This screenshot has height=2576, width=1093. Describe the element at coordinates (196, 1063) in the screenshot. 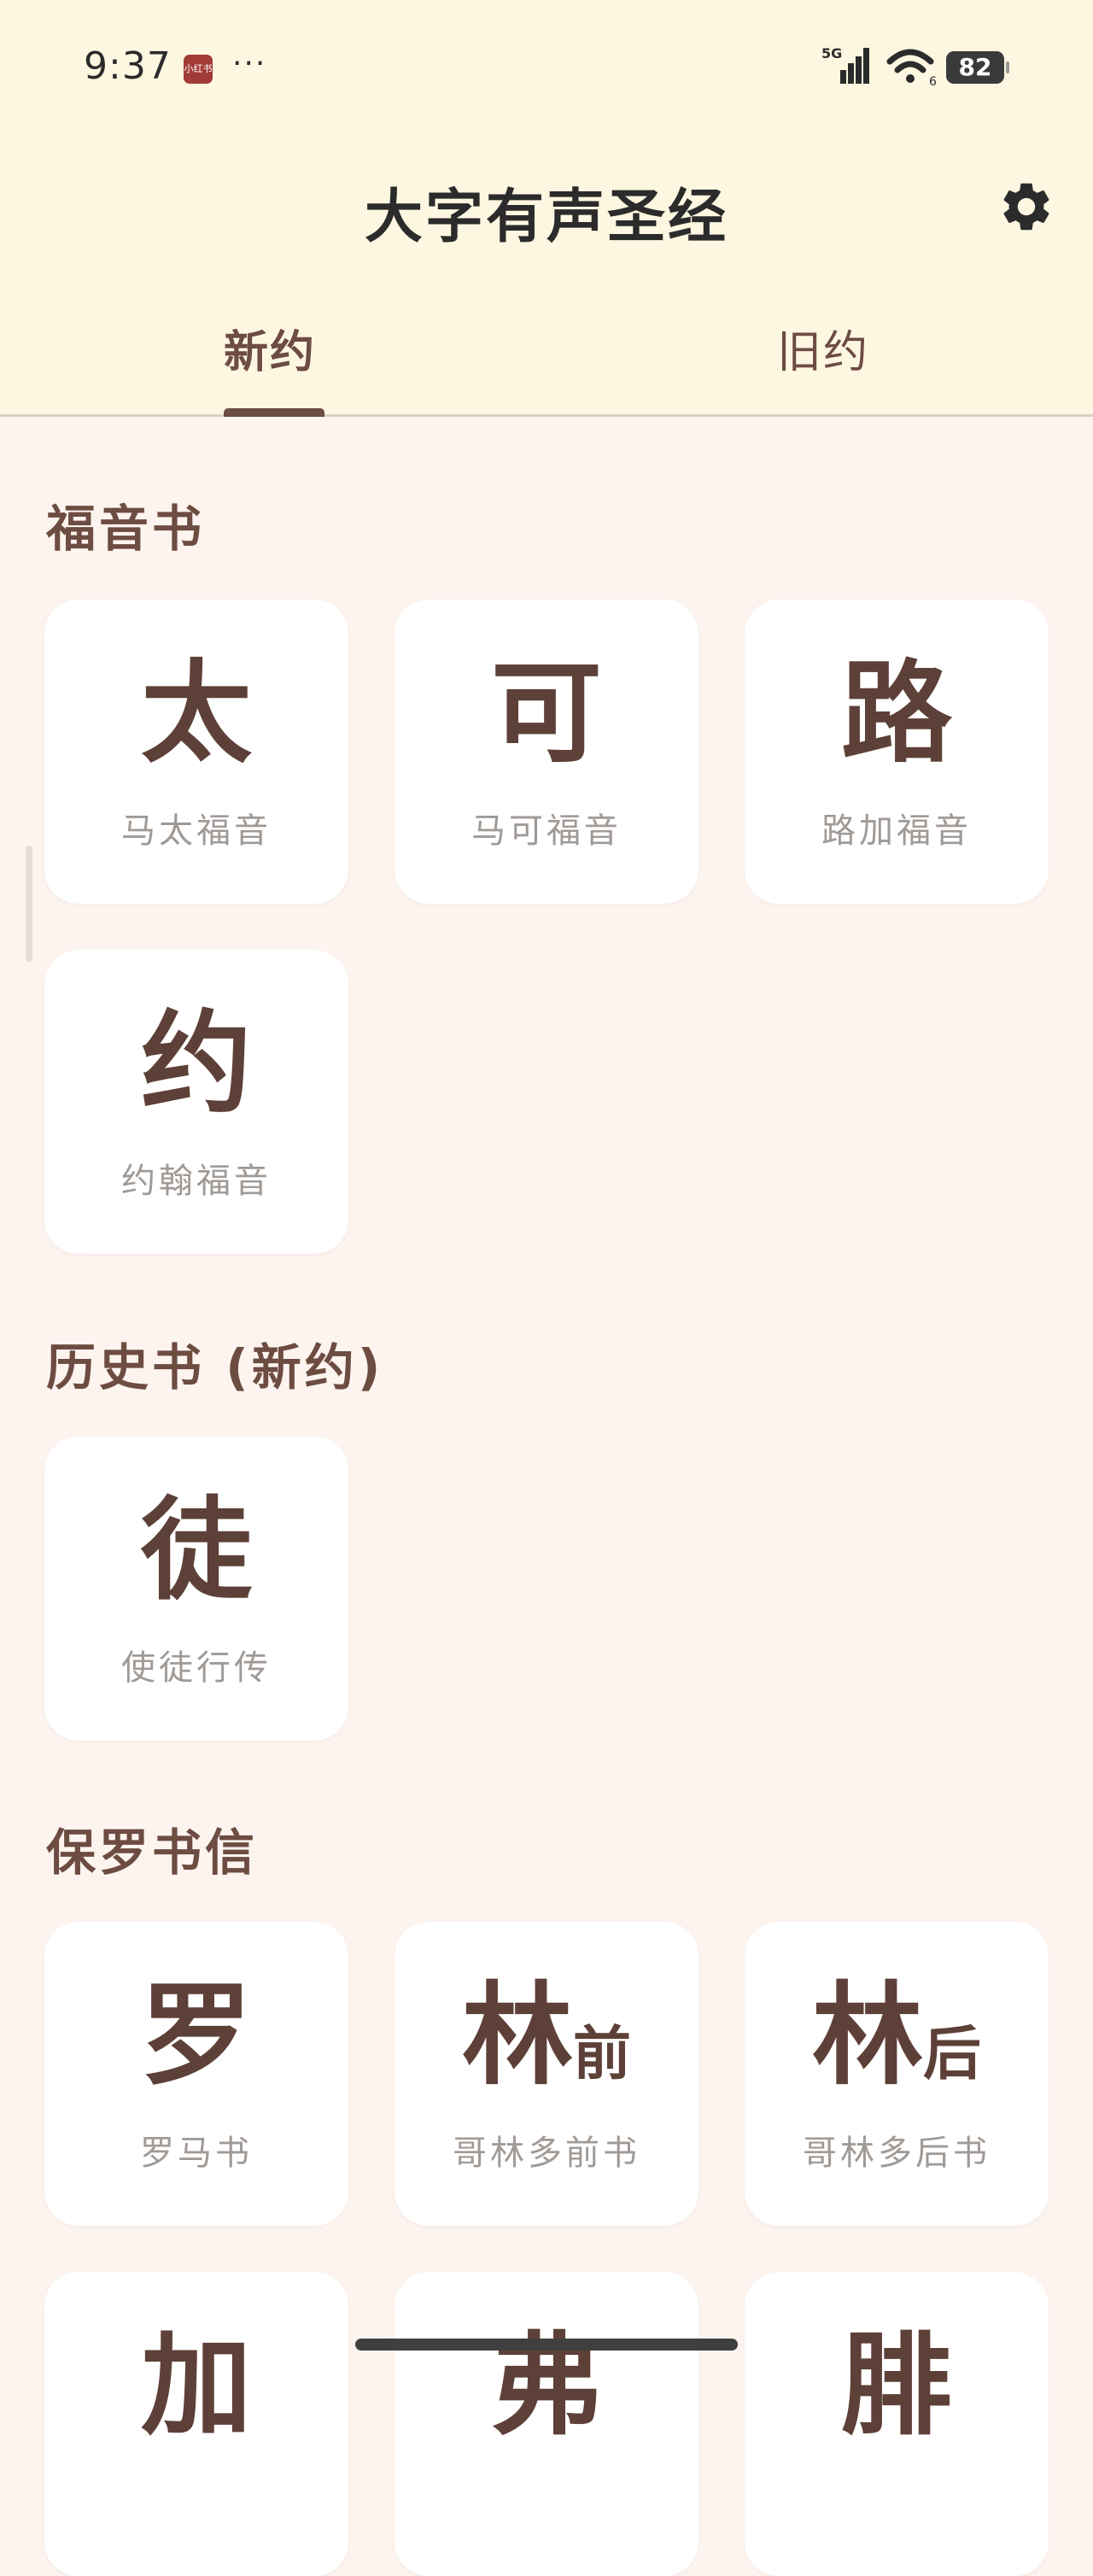

I see `book-glyph: 约` at that location.